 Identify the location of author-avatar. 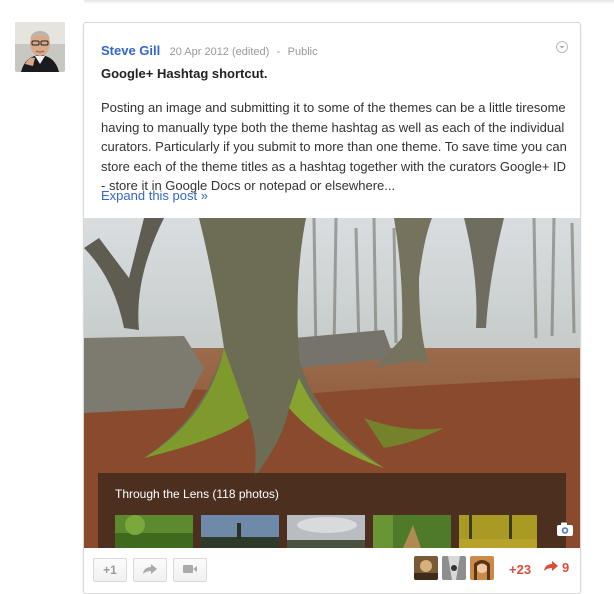
(40, 47).